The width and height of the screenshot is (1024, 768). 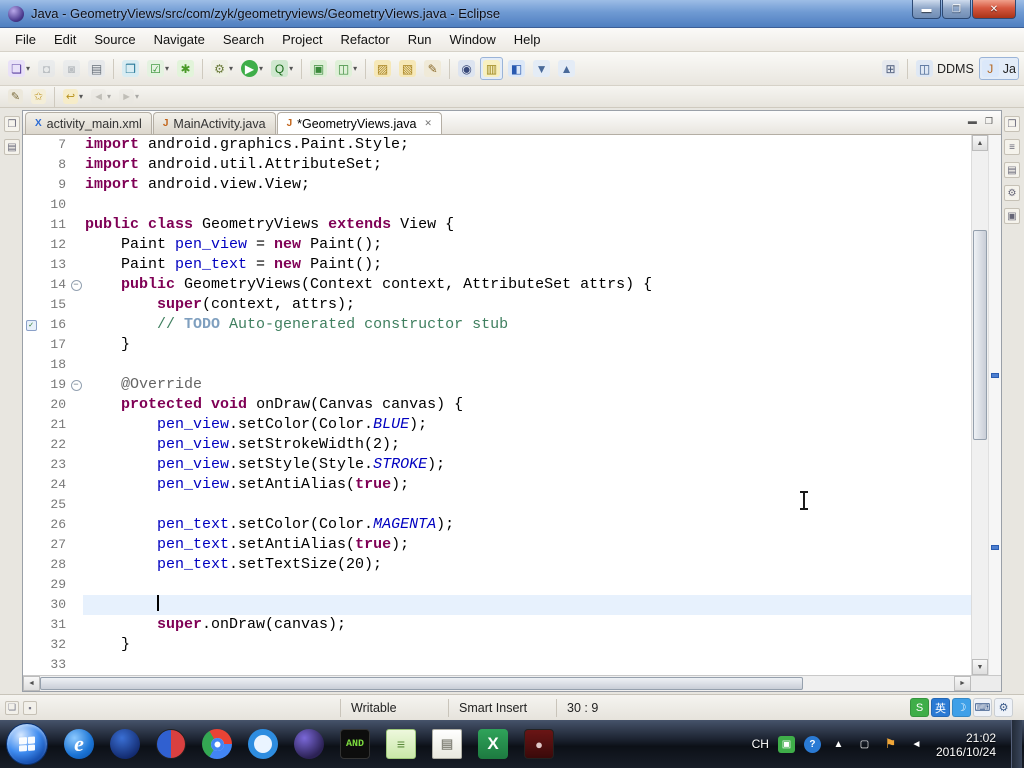 What do you see at coordinates (432, 68) in the screenshot?
I see `edit-pencil-button: ✎` at bounding box center [432, 68].